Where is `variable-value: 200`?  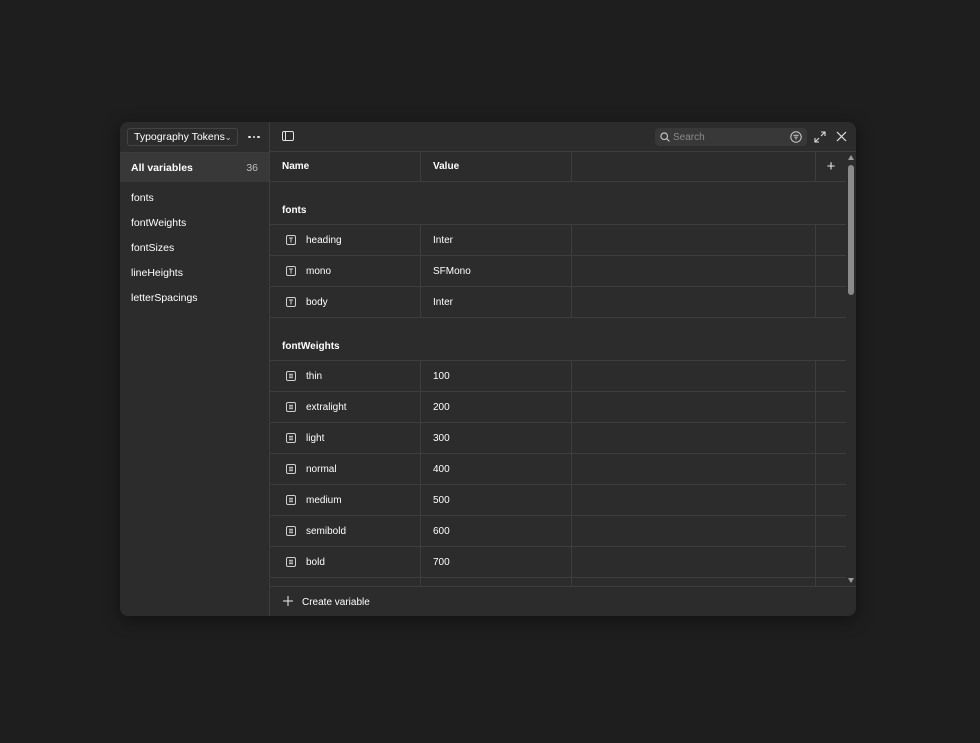
variable-value: 200 is located at coordinates (441, 407).